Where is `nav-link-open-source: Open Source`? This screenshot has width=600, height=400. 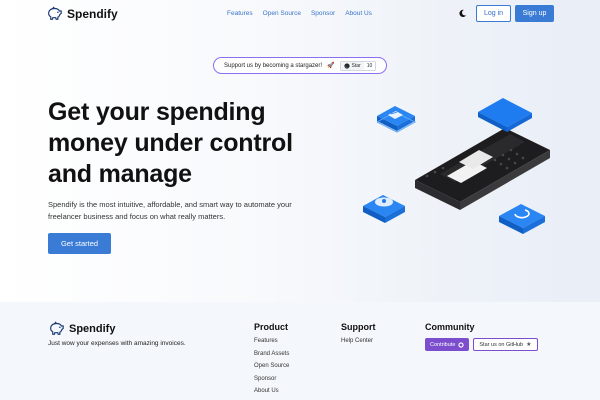
nav-link-open-source: Open Source is located at coordinates (282, 13).